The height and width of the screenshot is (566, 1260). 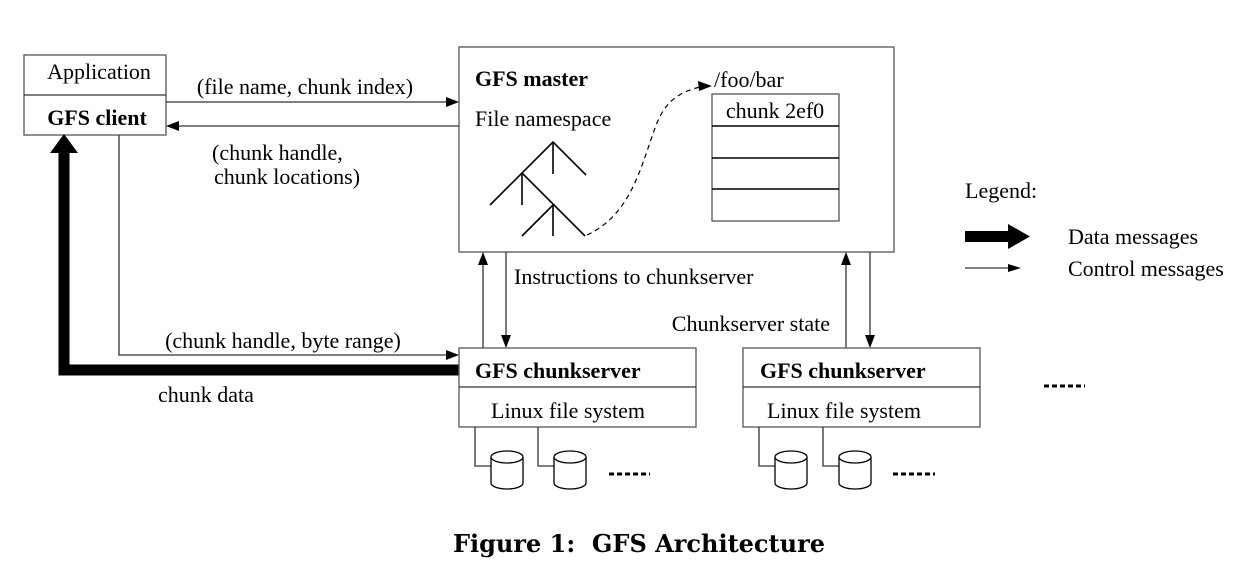 I want to click on file-path-label: /foo/bar, so click(x=749, y=79).